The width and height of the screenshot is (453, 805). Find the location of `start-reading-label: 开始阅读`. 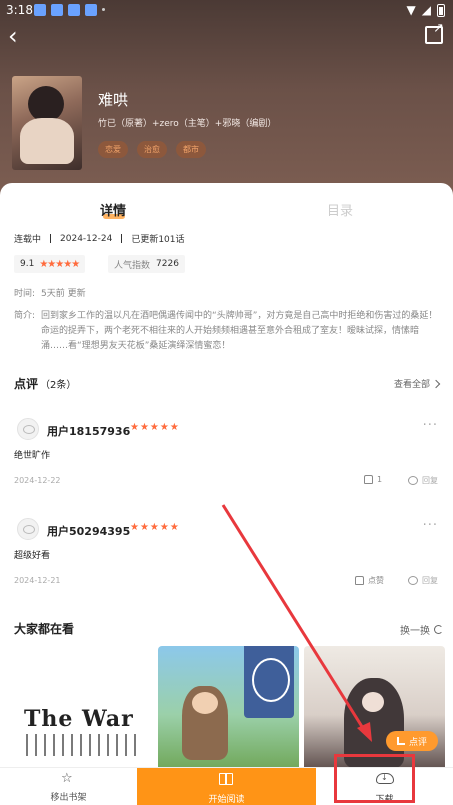

start-reading-label: 开始阅读 is located at coordinates (226, 800).